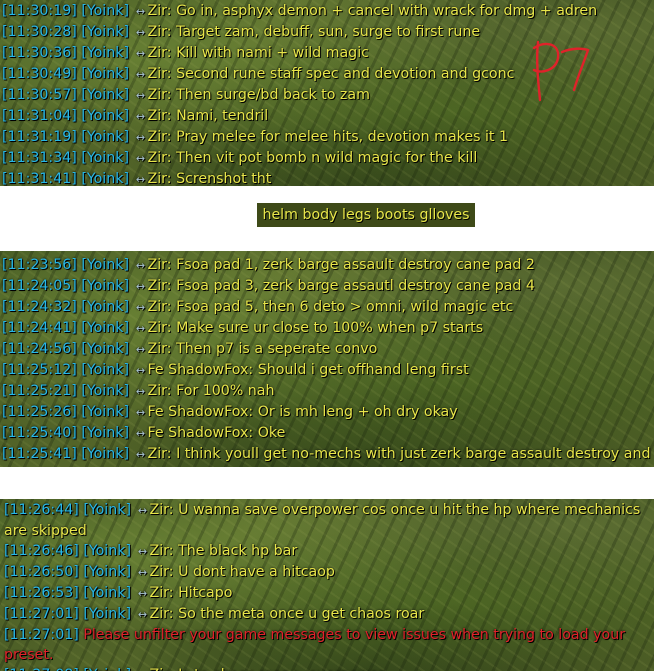 Image resolution: width=654 pixels, height=671 pixels. What do you see at coordinates (39, 307) in the screenshot?
I see `timestamp: [11:24:32]` at bounding box center [39, 307].